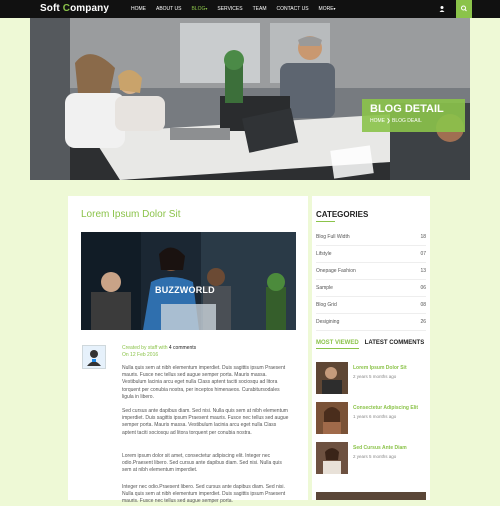 This screenshot has width=500, height=506. I want to click on post-image-photo, so click(188, 281).